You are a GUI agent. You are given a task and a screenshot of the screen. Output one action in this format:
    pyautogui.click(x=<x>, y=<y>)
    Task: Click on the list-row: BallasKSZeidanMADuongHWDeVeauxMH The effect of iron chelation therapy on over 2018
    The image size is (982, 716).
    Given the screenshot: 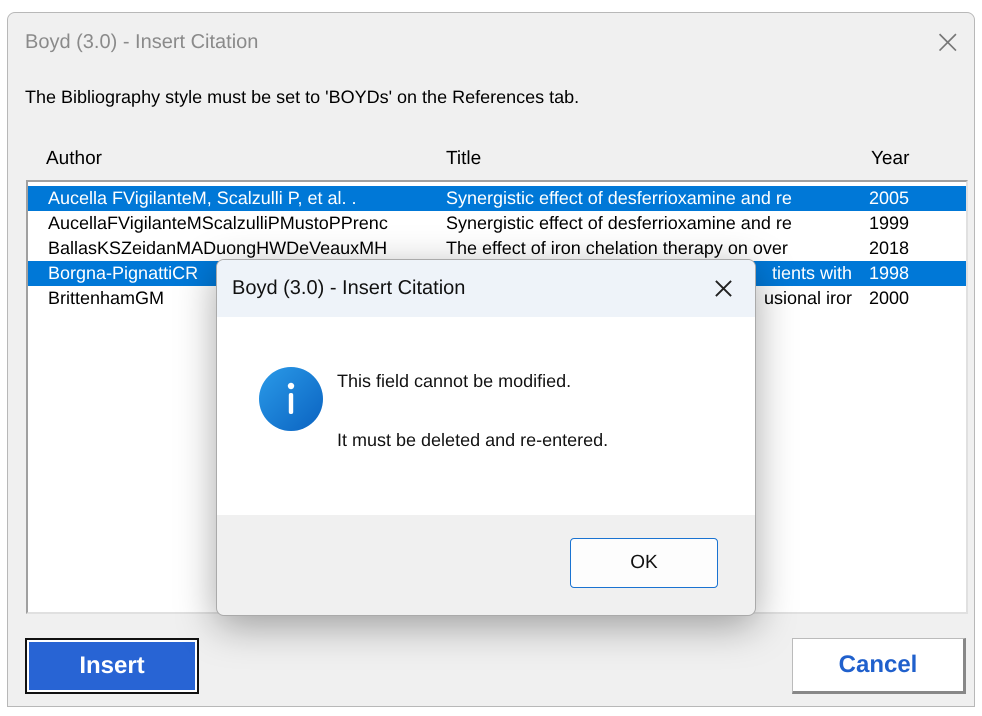 What is the action you would take?
    pyautogui.click(x=497, y=248)
    